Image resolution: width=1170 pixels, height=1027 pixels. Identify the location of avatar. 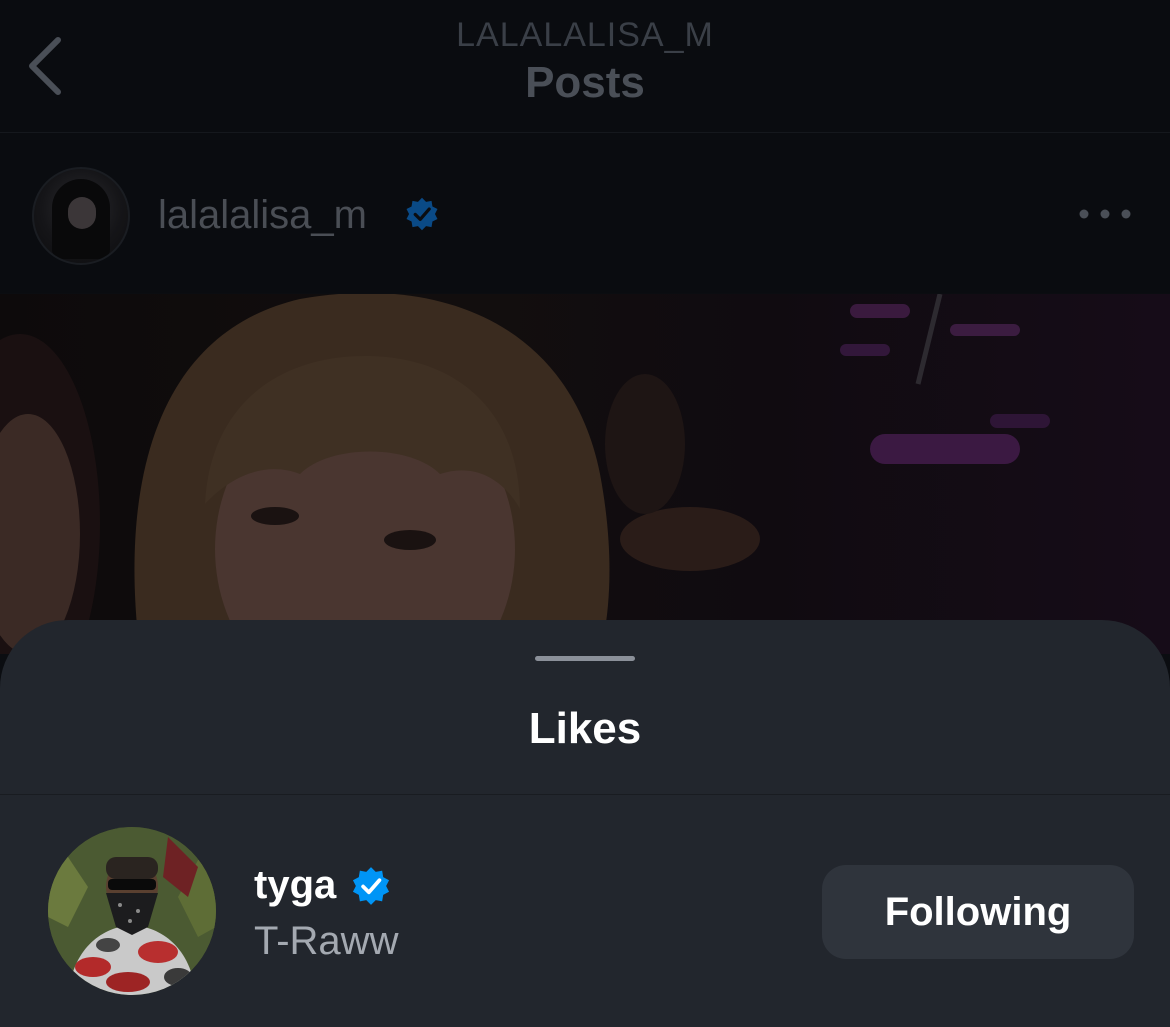
(132, 911).